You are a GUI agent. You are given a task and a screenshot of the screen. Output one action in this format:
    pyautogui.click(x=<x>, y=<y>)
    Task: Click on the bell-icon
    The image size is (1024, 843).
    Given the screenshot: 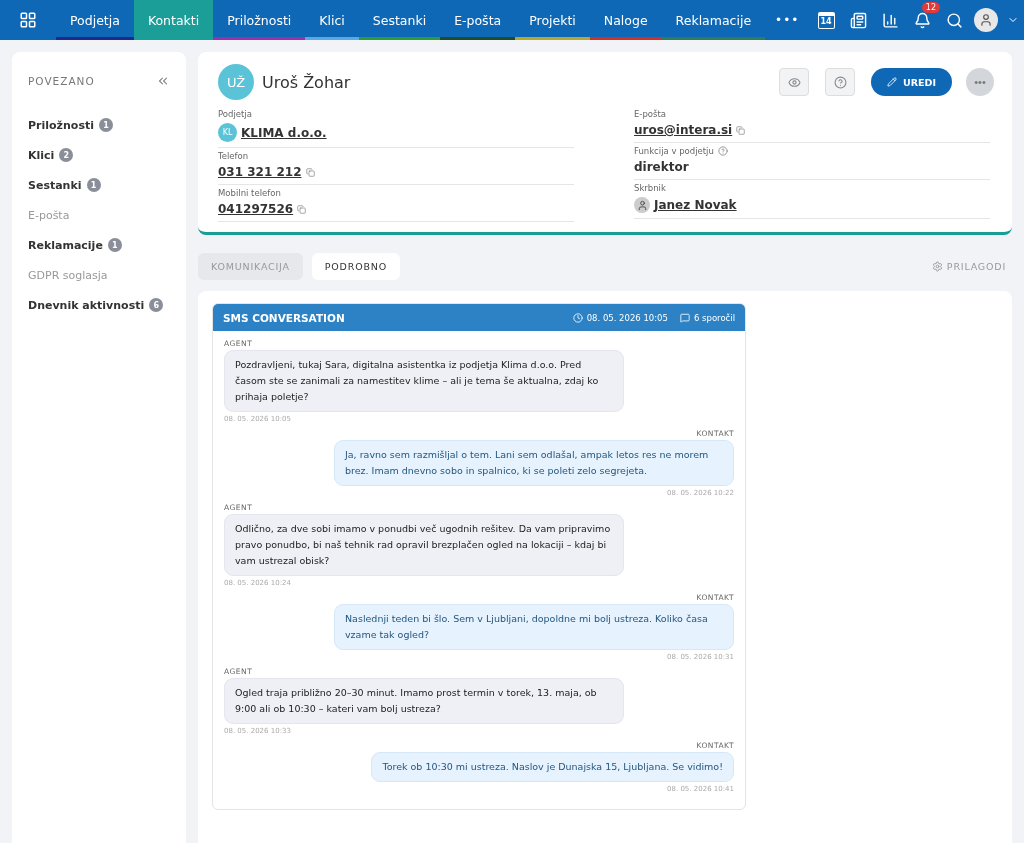 What is the action you would take?
    pyautogui.click(x=922, y=20)
    